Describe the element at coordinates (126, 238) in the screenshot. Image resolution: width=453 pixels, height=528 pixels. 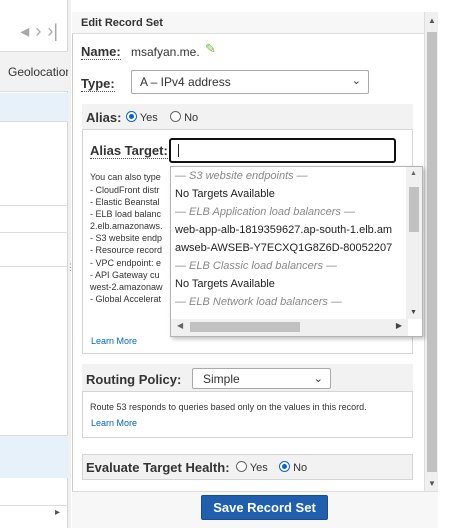
I see `alias-help-item: - S3 website endp` at that location.